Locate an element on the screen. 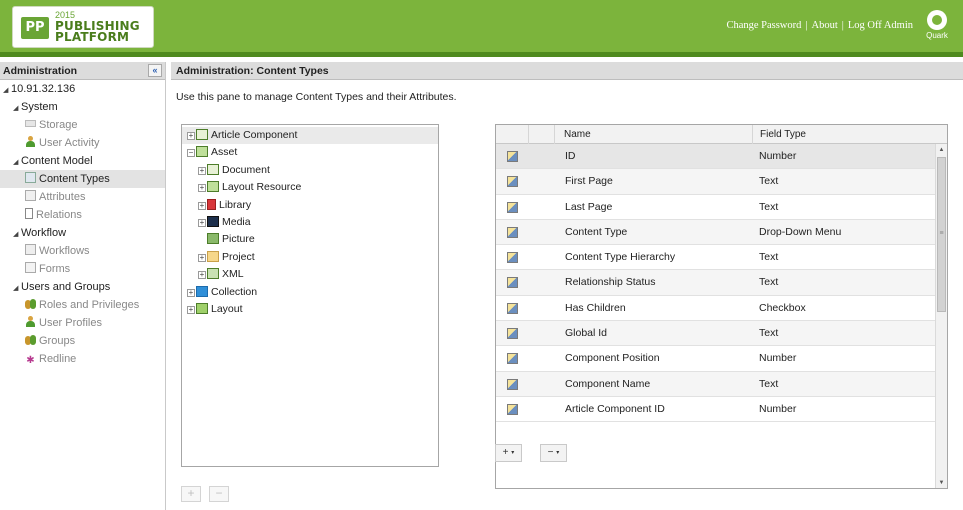 Image resolution: width=963 pixels, height=510 pixels. field-type-cell: Text is located at coordinates (769, 333).